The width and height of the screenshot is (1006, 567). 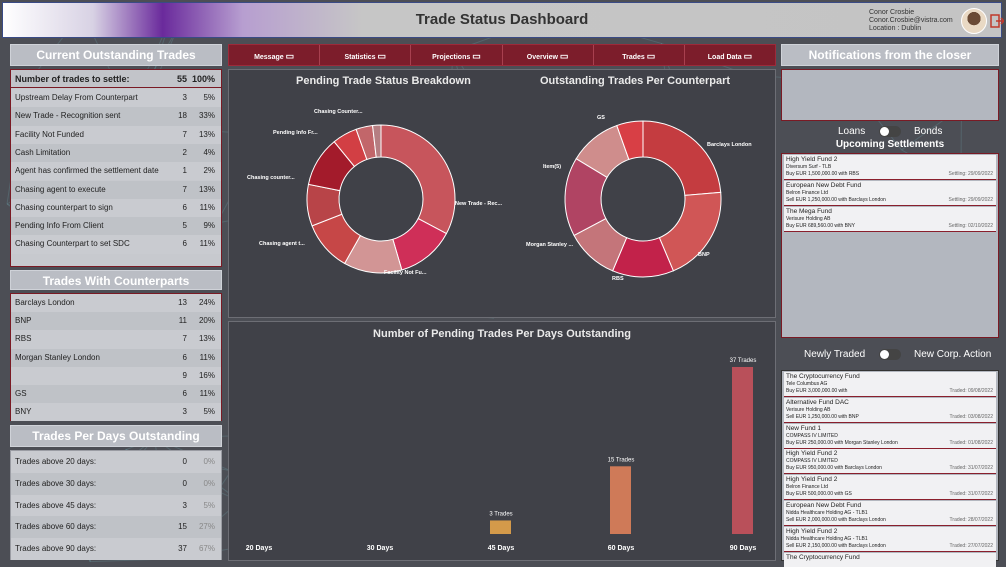 I want to click on row-pct: 33%, so click(x=206, y=116).